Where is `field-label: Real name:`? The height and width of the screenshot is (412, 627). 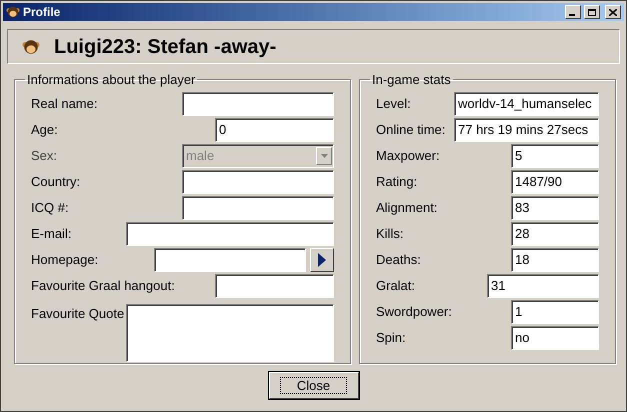
field-label: Real name: is located at coordinates (64, 103).